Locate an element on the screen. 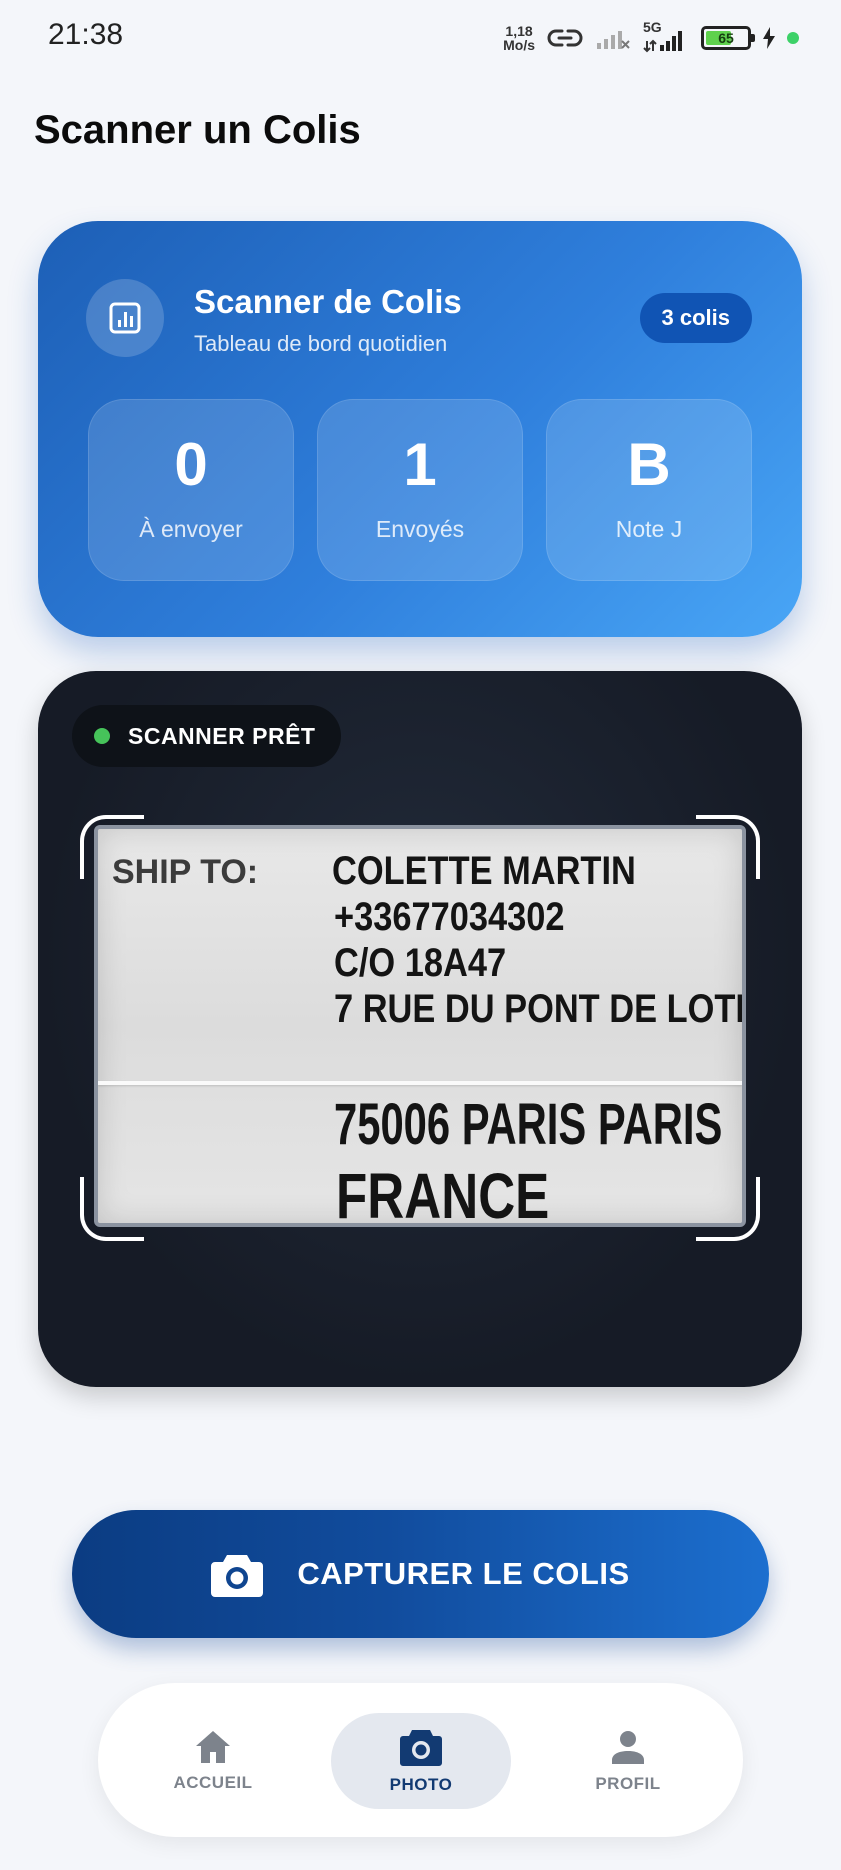 The width and height of the screenshot is (841, 1870). nav-label: ACCUEIL is located at coordinates (213, 1782).